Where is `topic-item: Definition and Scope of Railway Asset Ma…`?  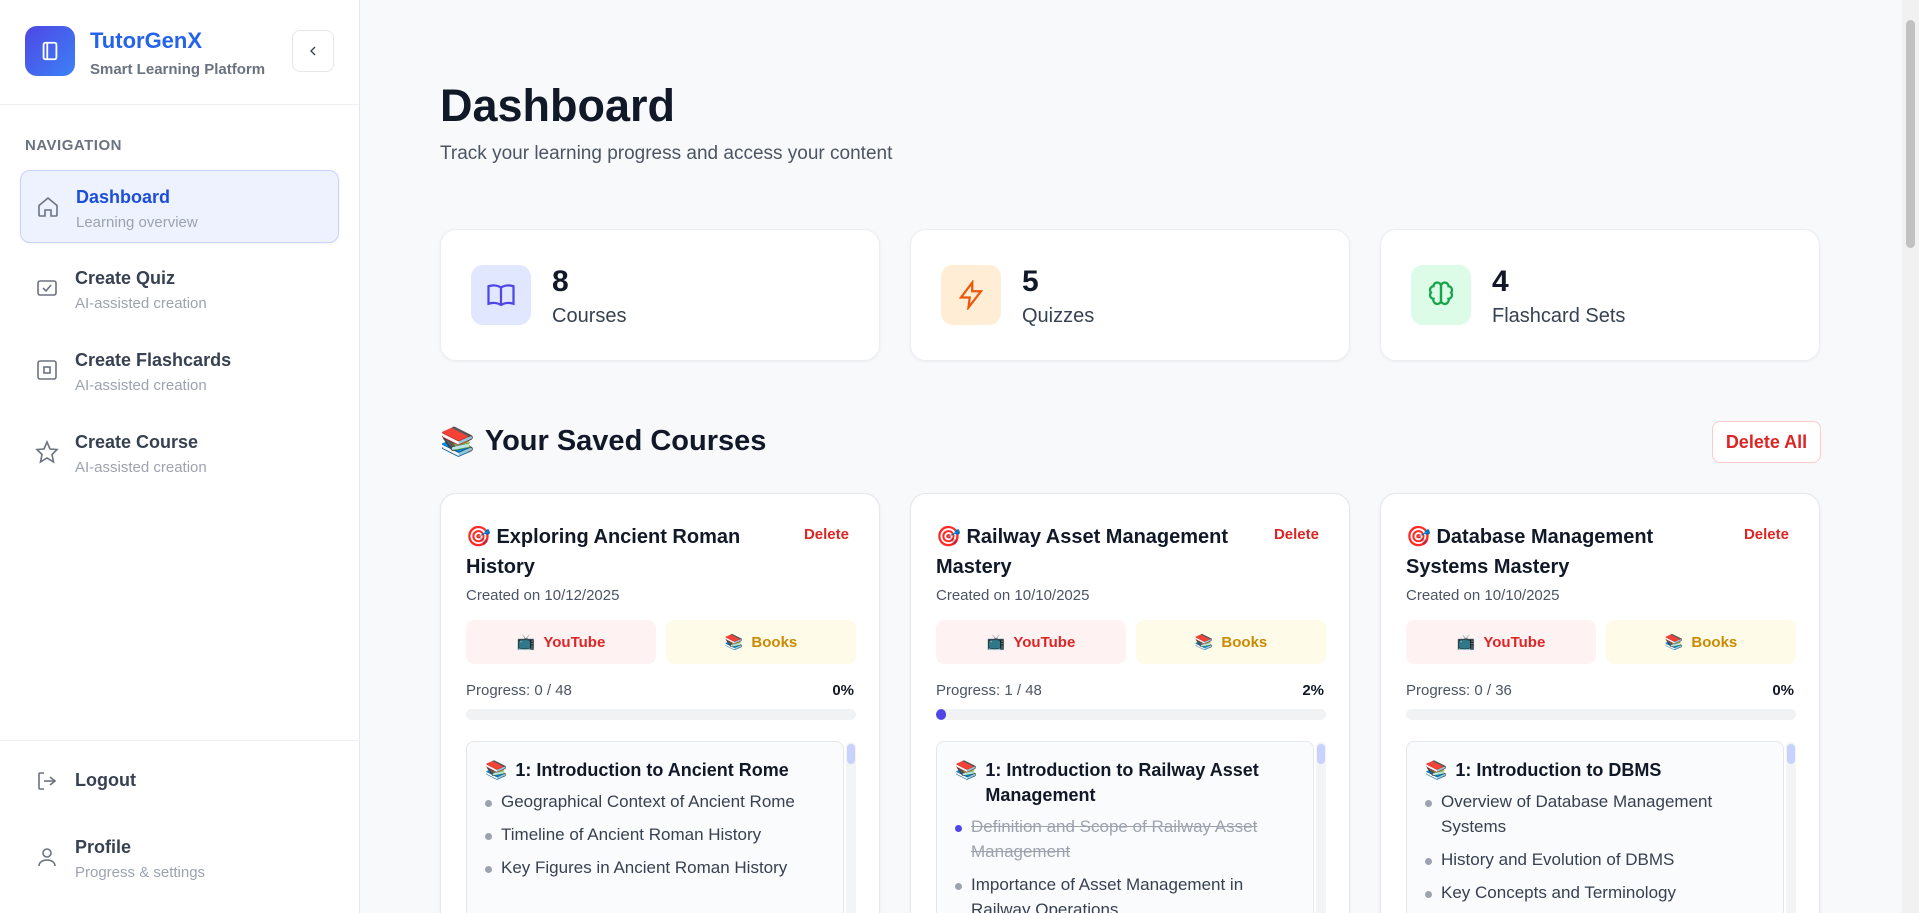 topic-item: Definition and Scope of Railway Asset Ma… is located at coordinates (1125, 839).